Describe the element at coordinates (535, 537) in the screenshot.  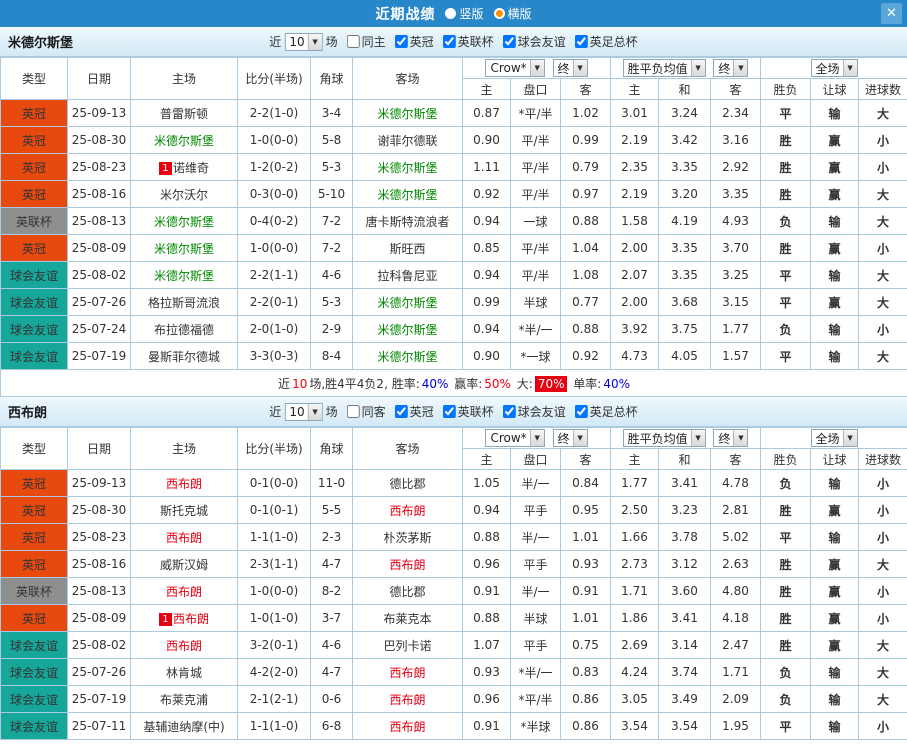
I see `handicap-cell: 半/一` at that location.